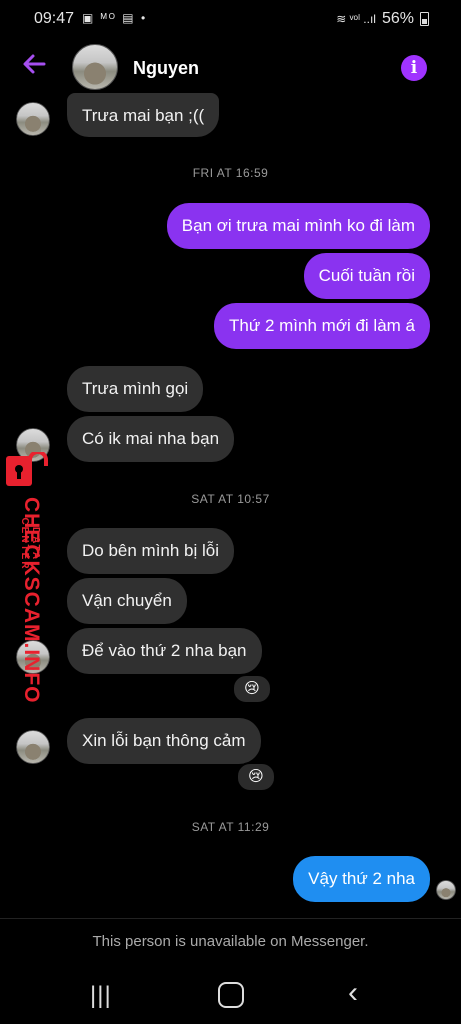 The image size is (461, 1024). What do you see at coordinates (166, 68) in the screenshot?
I see `contact-name: Nguyen` at bounding box center [166, 68].